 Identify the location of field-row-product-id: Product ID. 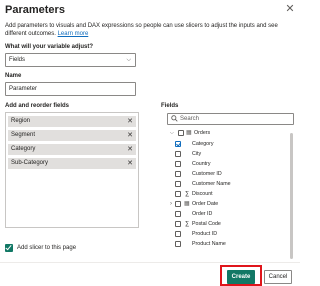
(230, 234).